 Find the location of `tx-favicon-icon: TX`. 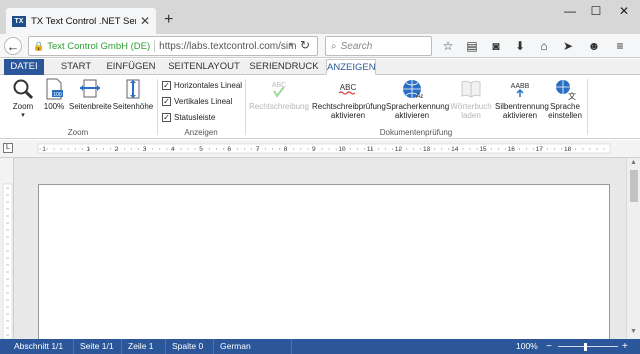

tx-favicon-icon: TX is located at coordinates (19, 21).